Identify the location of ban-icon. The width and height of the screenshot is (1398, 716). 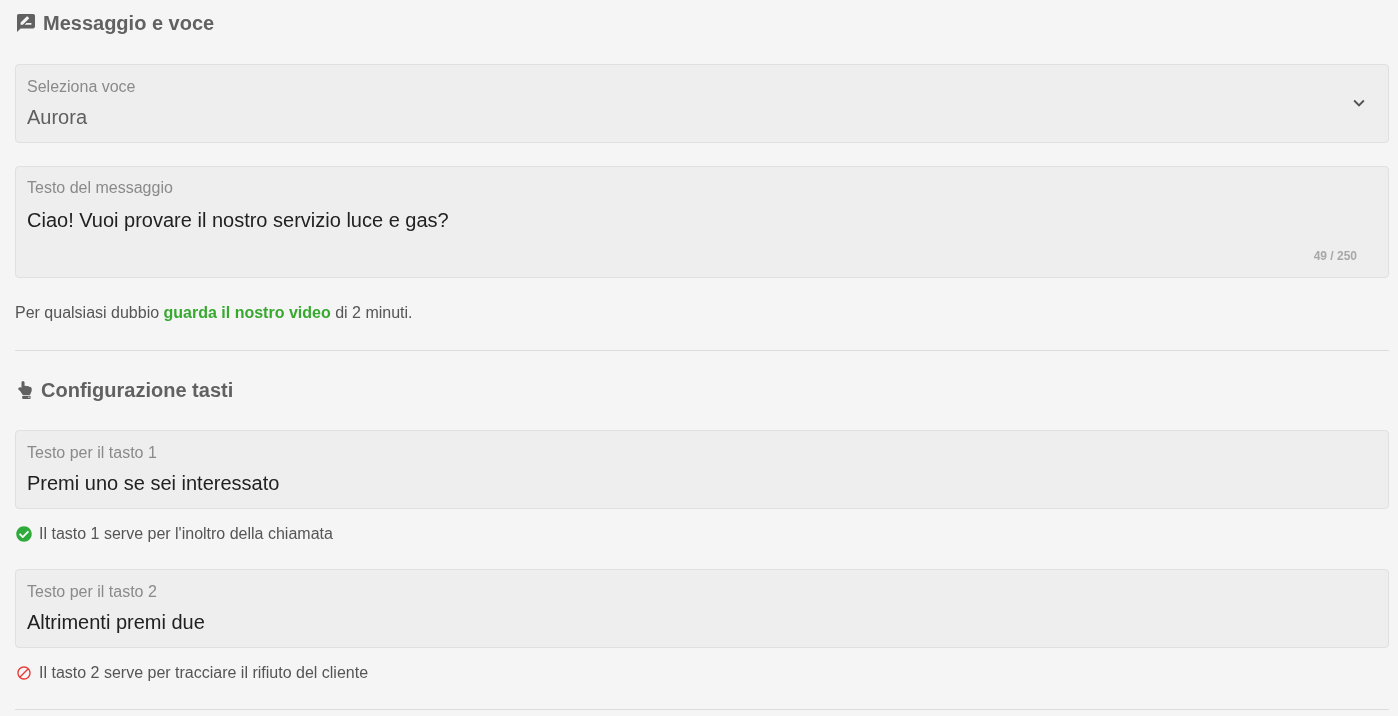
(24, 672).